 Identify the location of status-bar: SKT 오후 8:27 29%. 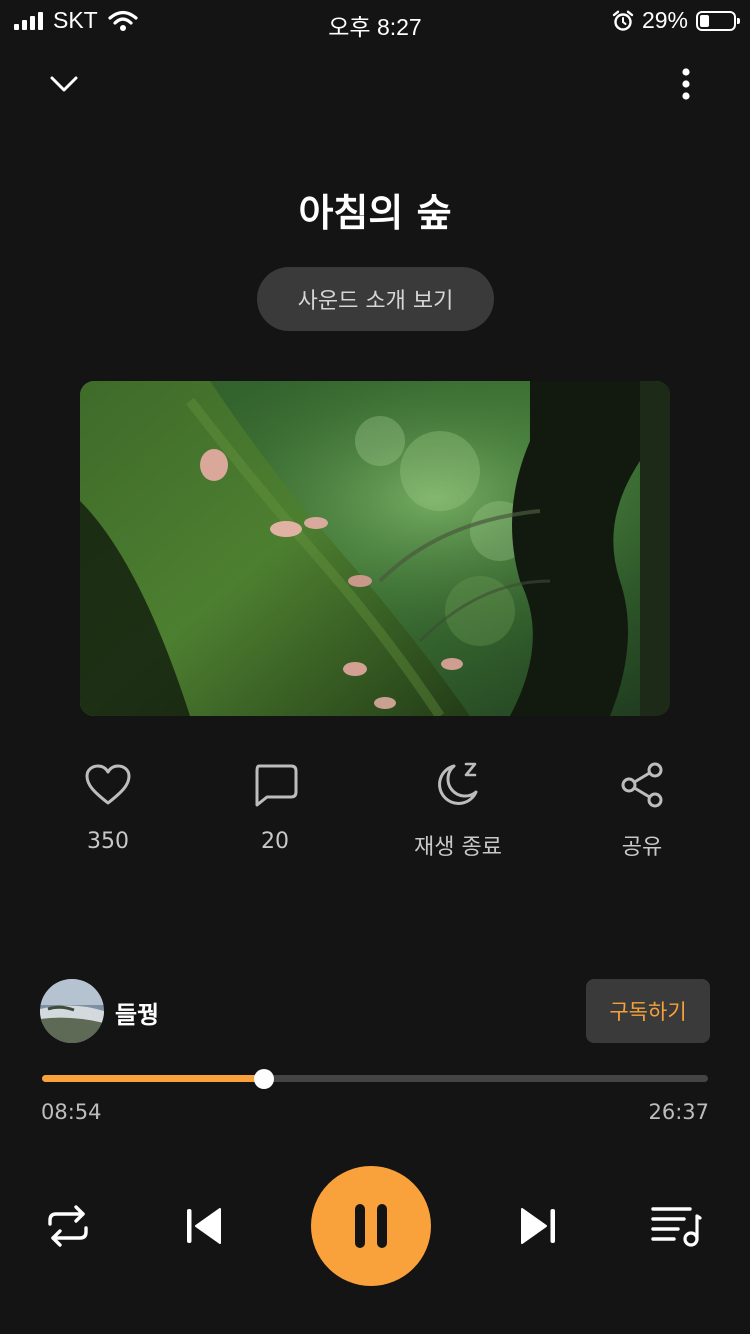
(375, 21).